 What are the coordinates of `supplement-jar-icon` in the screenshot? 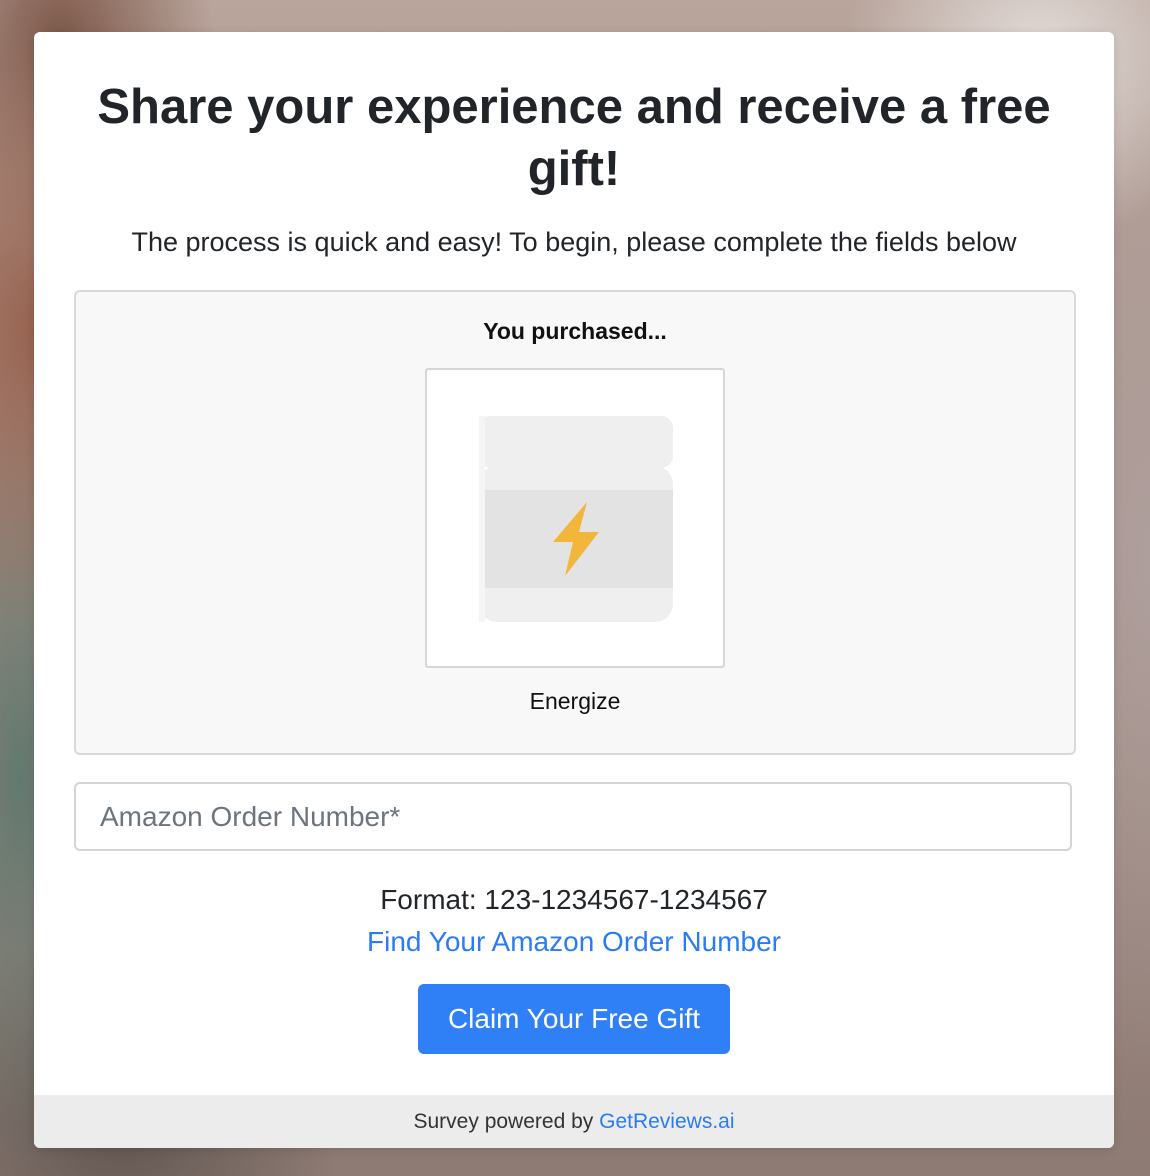 It's located at (576, 519).